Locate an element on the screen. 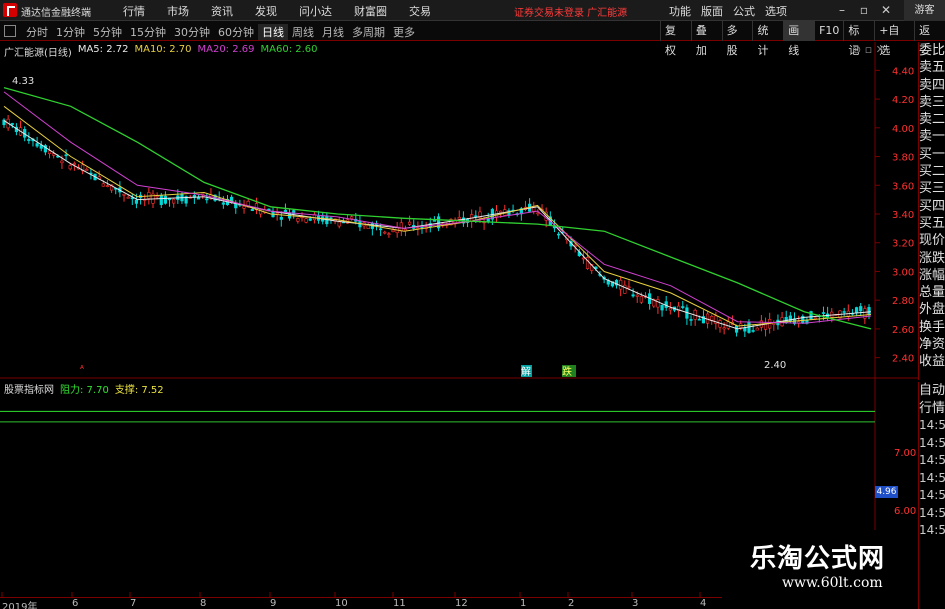 This screenshot has height=609, width=945. date-tick-label: 10 is located at coordinates (341, 603).